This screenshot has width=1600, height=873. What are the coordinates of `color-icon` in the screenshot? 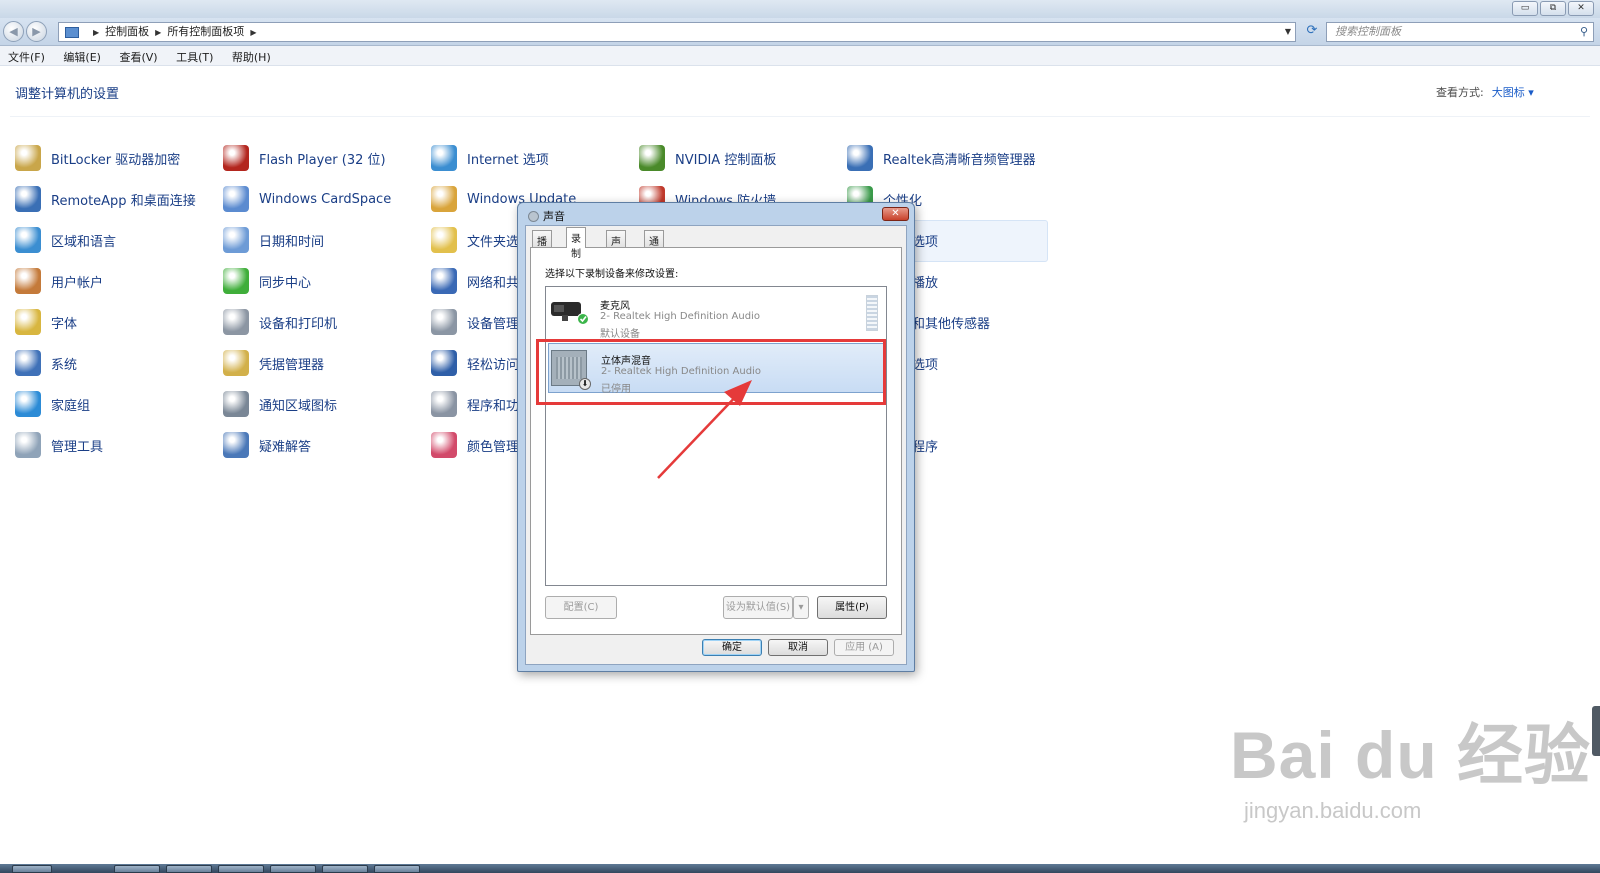 It's located at (444, 445).